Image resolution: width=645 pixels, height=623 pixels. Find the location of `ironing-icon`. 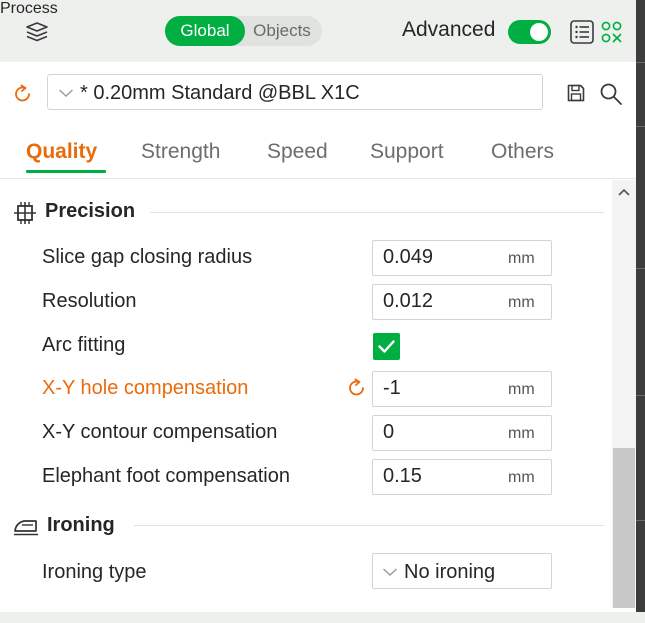

ironing-icon is located at coordinates (26, 528).